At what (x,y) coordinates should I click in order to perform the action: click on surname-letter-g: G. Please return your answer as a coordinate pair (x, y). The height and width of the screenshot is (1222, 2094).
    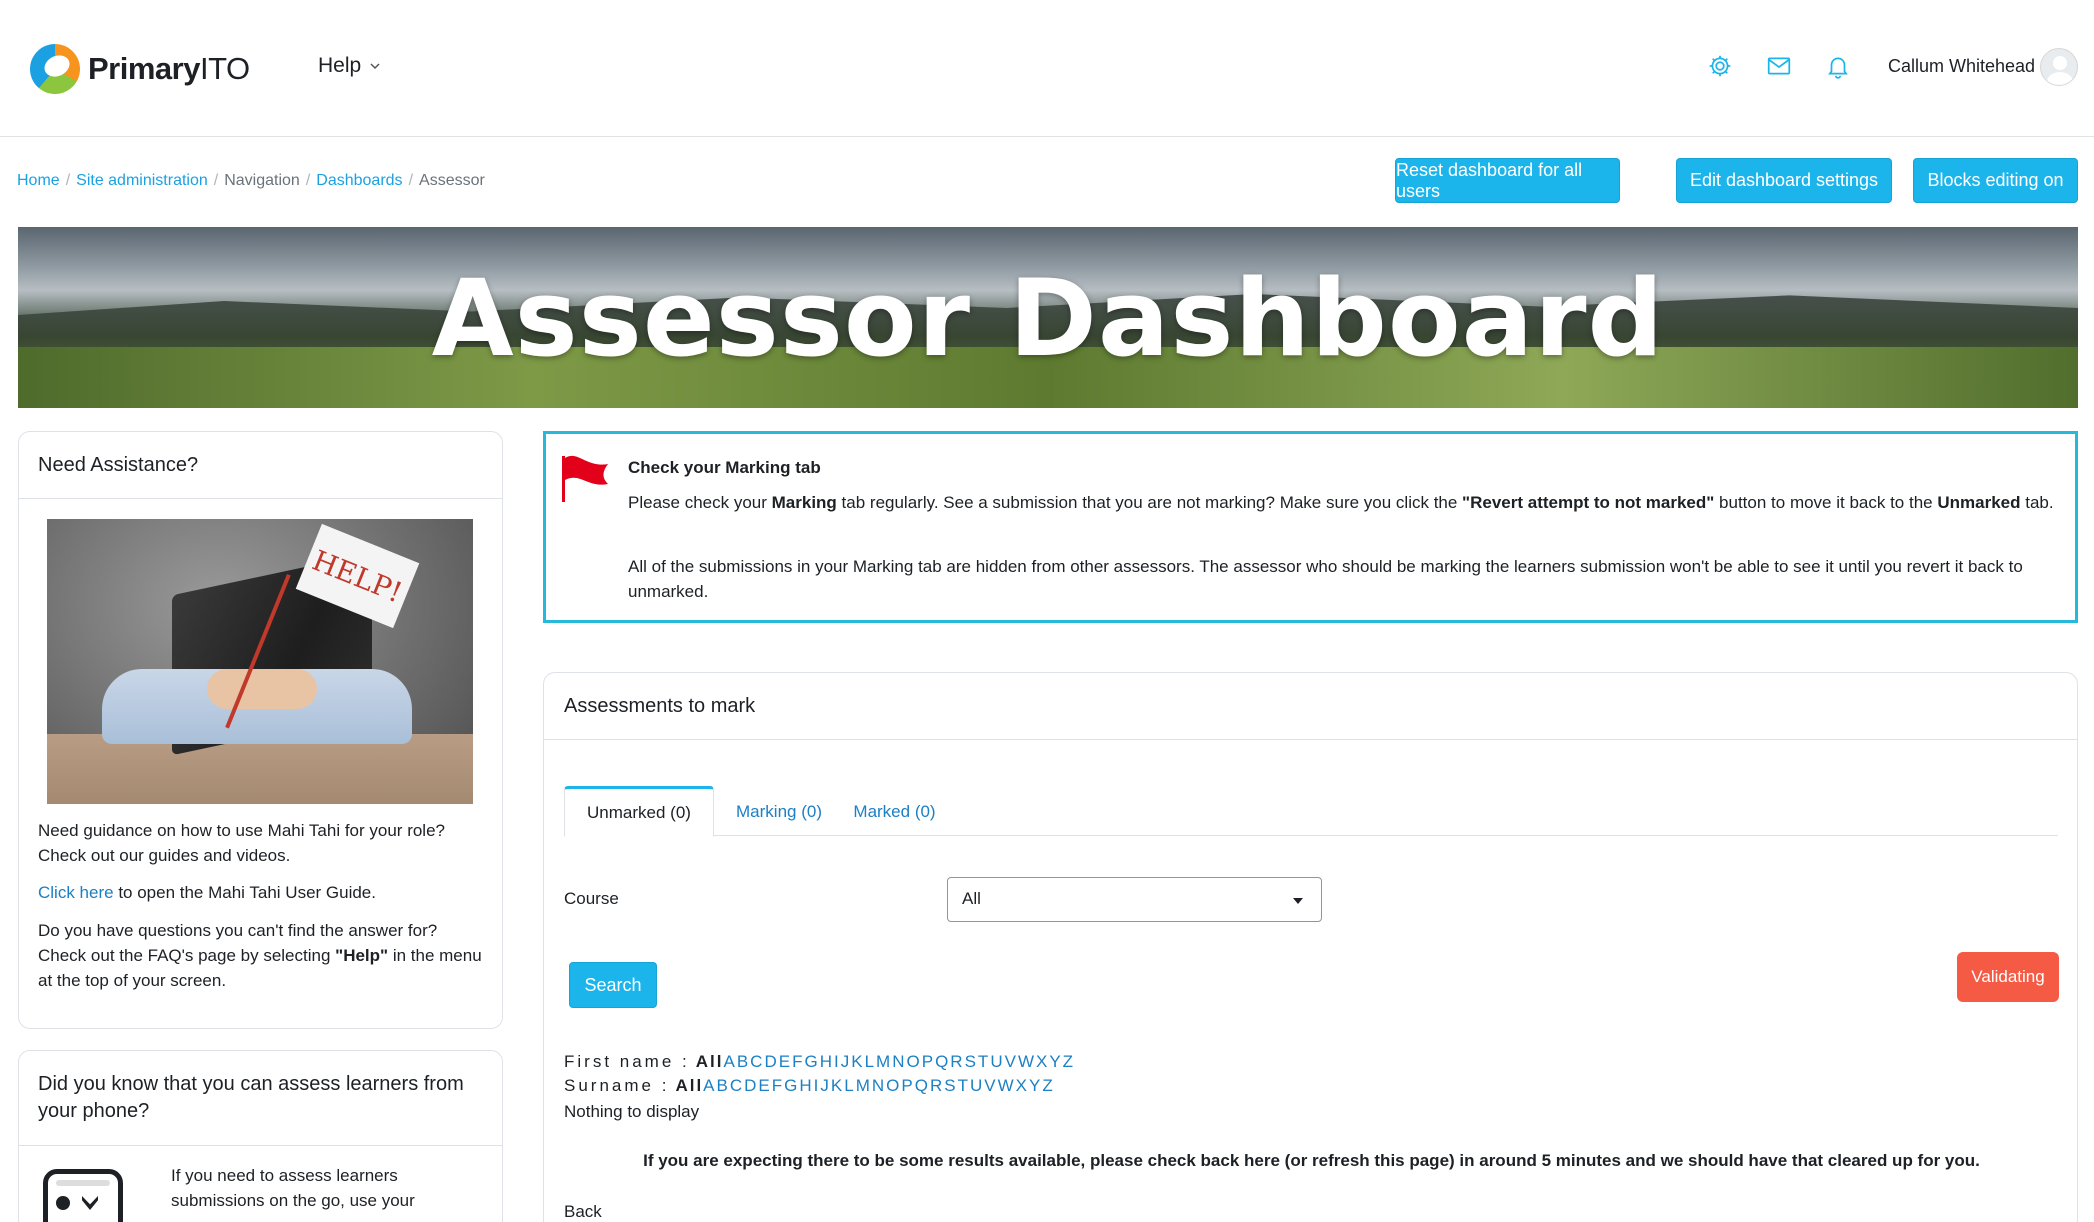
    Looking at the image, I should click on (790, 1086).